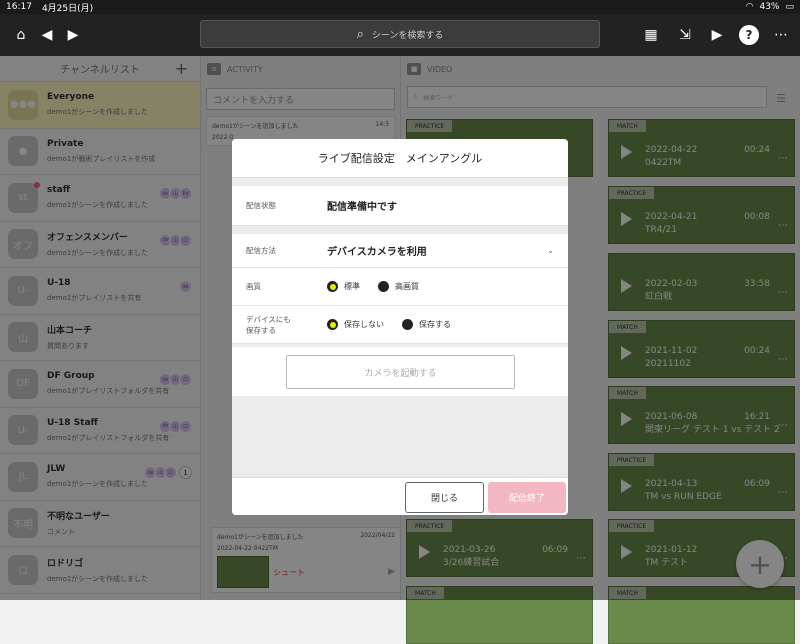 This screenshot has height=644, width=800. What do you see at coordinates (749, 7) in the screenshot?
I see `wifi-icon: ◠` at bounding box center [749, 7].